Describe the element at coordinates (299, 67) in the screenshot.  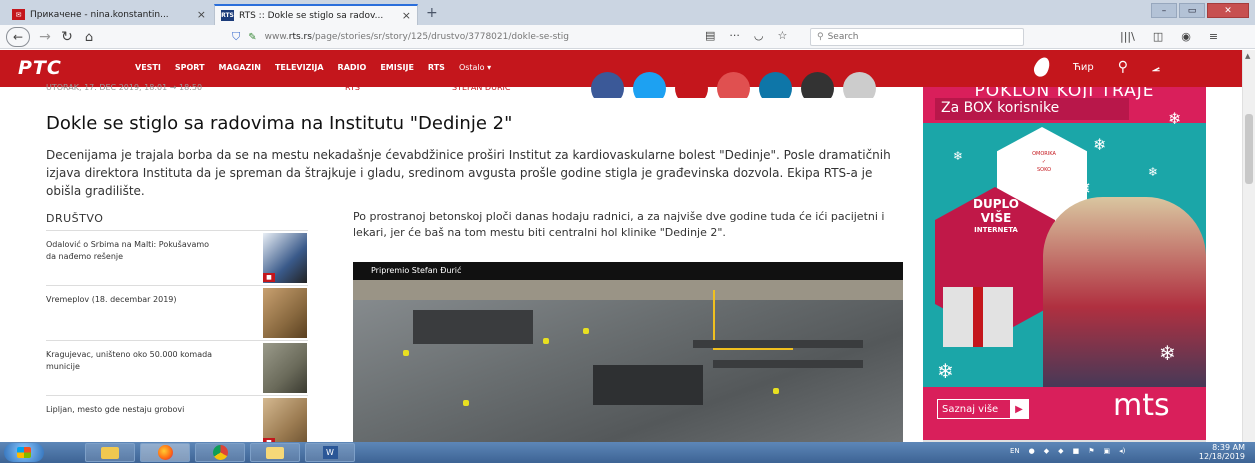
I see `nav-item-televizija: TELEVIZIJA` at that location.